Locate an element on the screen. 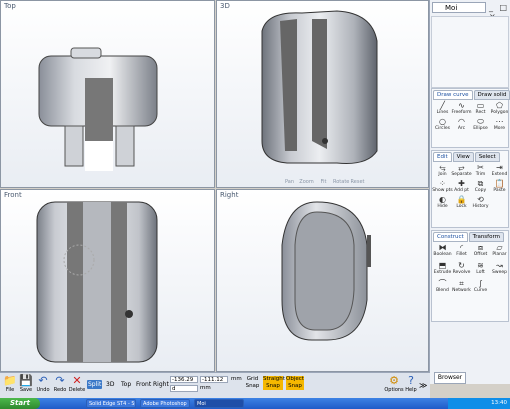 Image resolution: width=510 pixels, height=409 pixels. zoom-nav: Zoom is located at coordinates (306, 182).